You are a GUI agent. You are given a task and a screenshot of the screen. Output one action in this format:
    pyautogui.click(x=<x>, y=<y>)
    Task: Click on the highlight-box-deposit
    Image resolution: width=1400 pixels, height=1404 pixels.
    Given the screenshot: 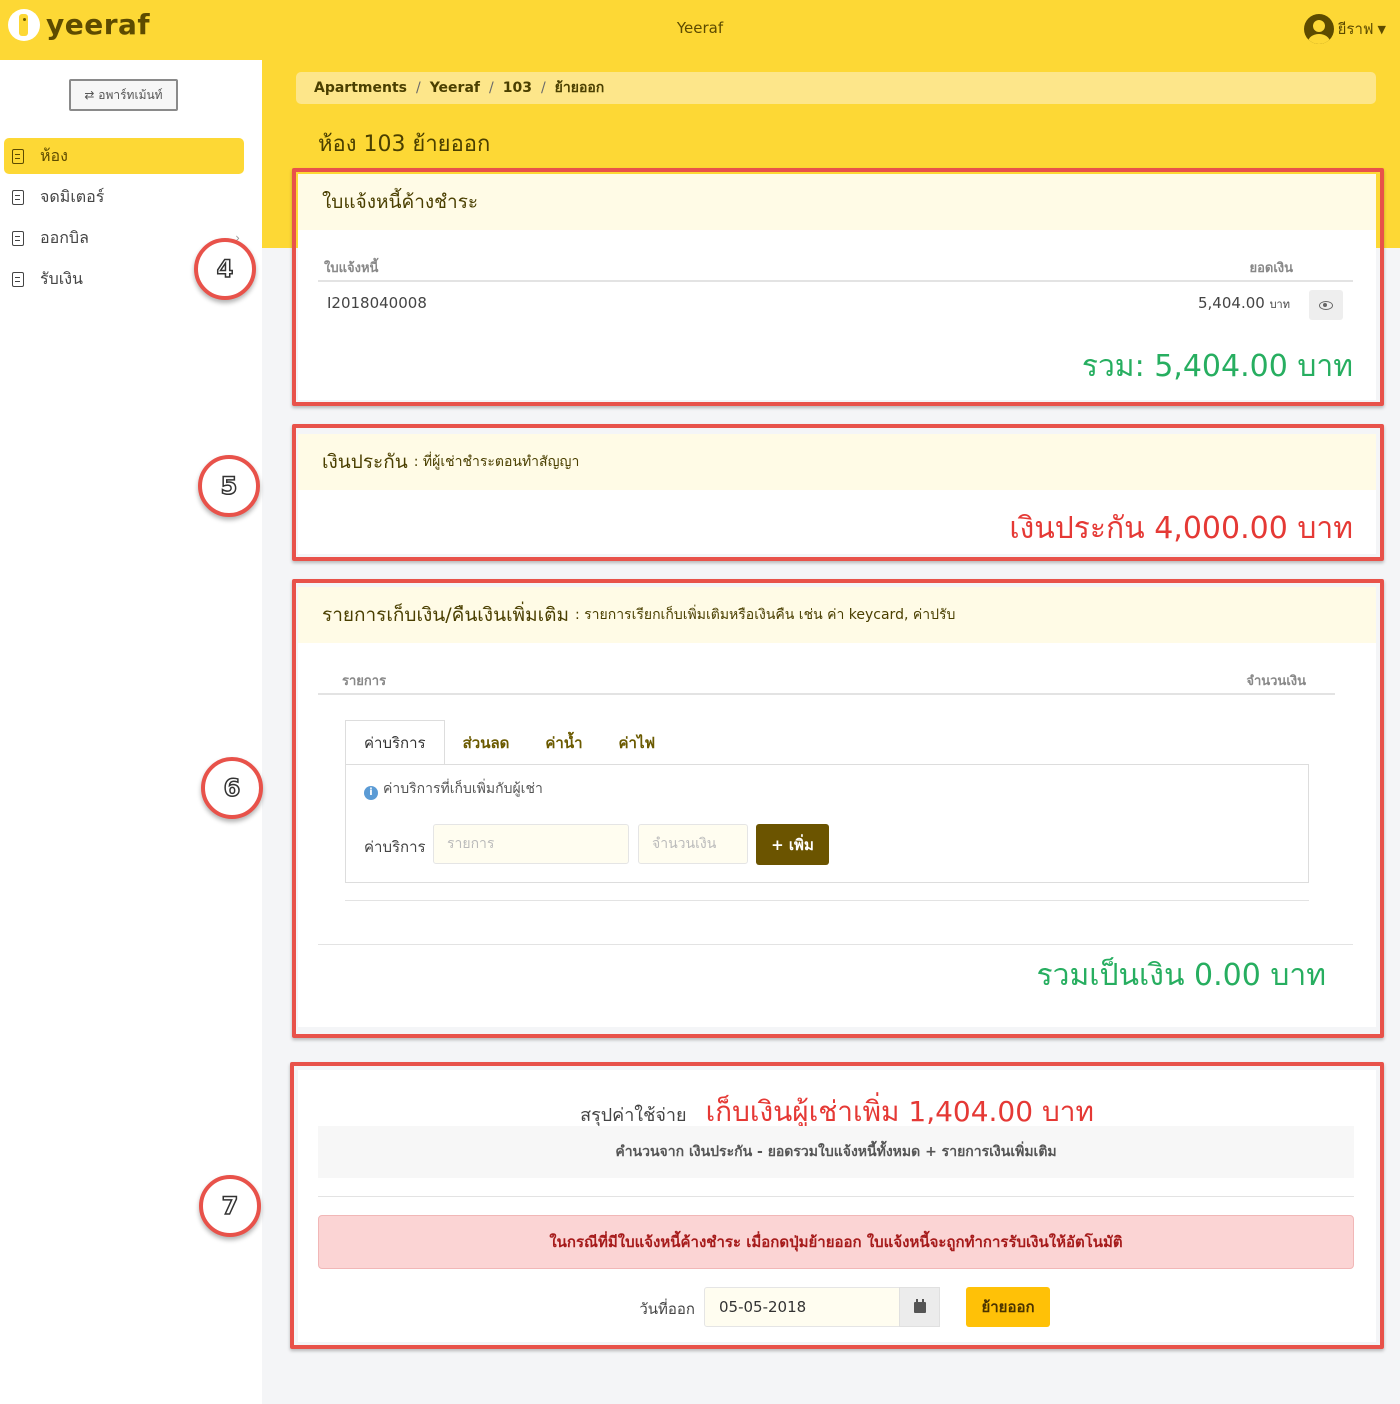 What is the action you would take?
    pyautogui.click(x=838, y=492)
    